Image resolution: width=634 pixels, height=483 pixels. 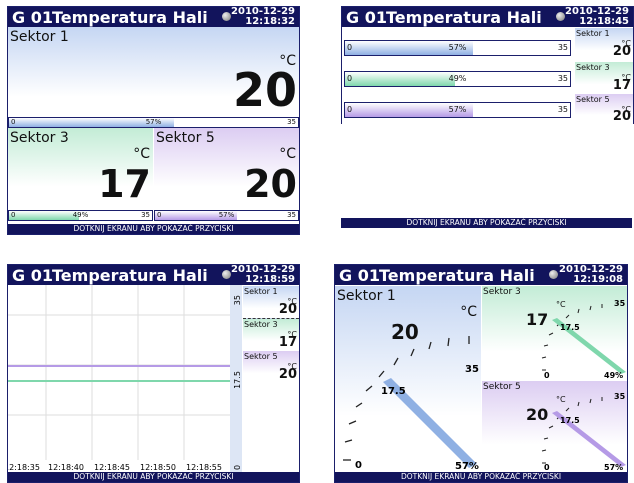 I want to click on footer-hint-bars: DOTKNIJ EKRANU ABY POKAZAĆ PRZYCISKI, so click(x=486, y=223).